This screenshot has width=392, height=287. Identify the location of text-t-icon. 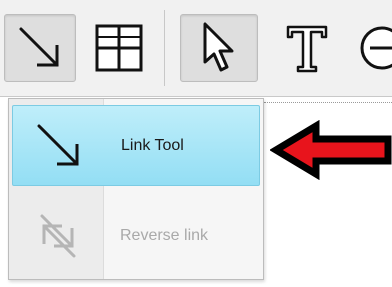
(307, 49).